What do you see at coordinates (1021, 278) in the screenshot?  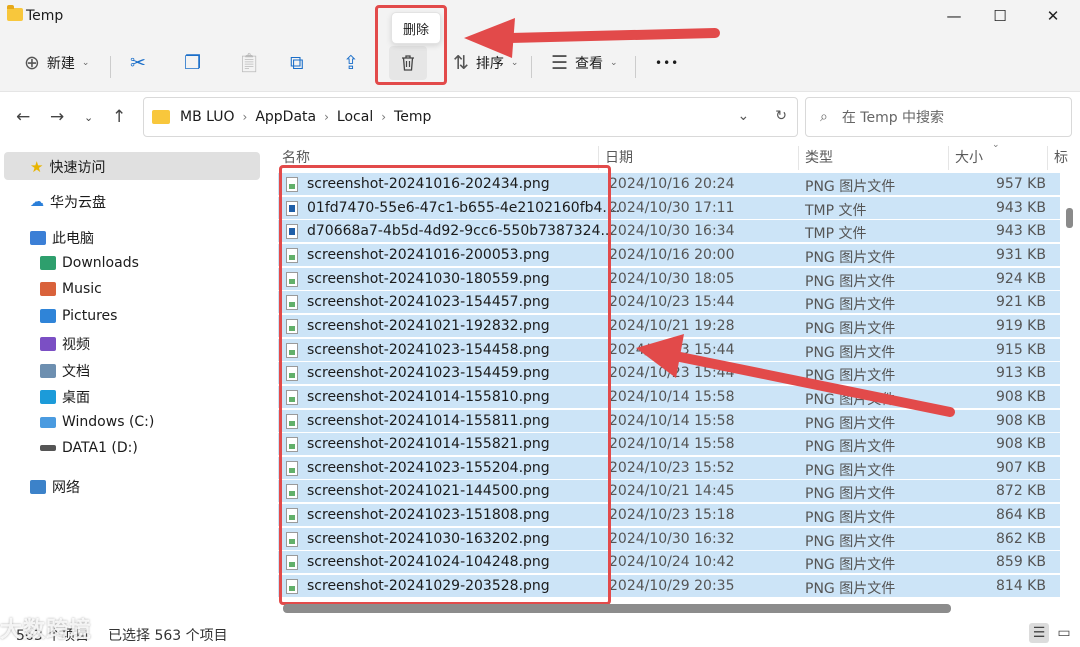 I see `file-size: 924 KB` at bounding box center [1021, 278].